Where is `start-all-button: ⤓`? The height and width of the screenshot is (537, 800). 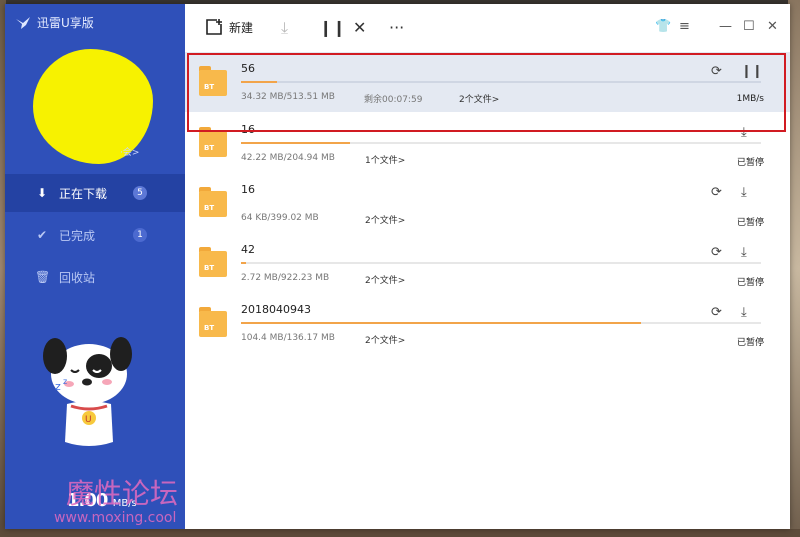 start-all-button: ⤓ is located at coordinates (284, 28).